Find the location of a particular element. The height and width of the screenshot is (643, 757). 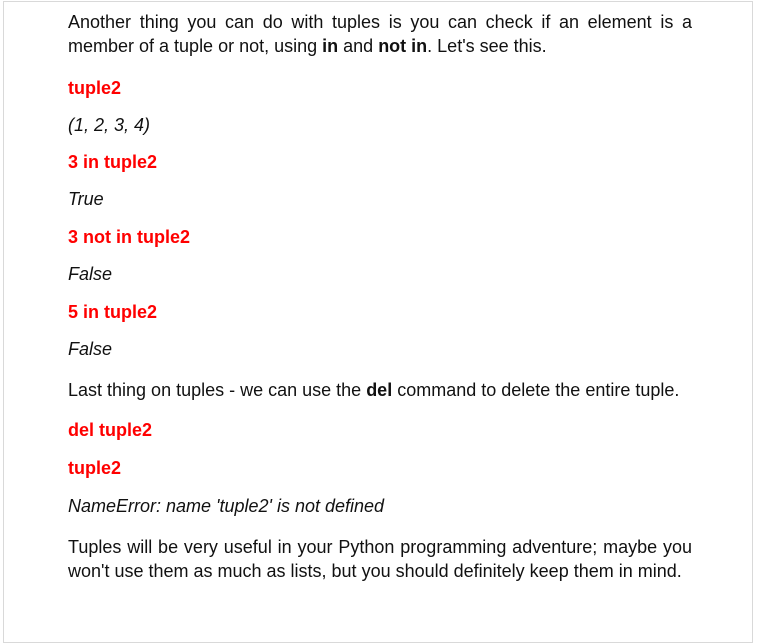

output-line: True is located at coordinates (86, 199).